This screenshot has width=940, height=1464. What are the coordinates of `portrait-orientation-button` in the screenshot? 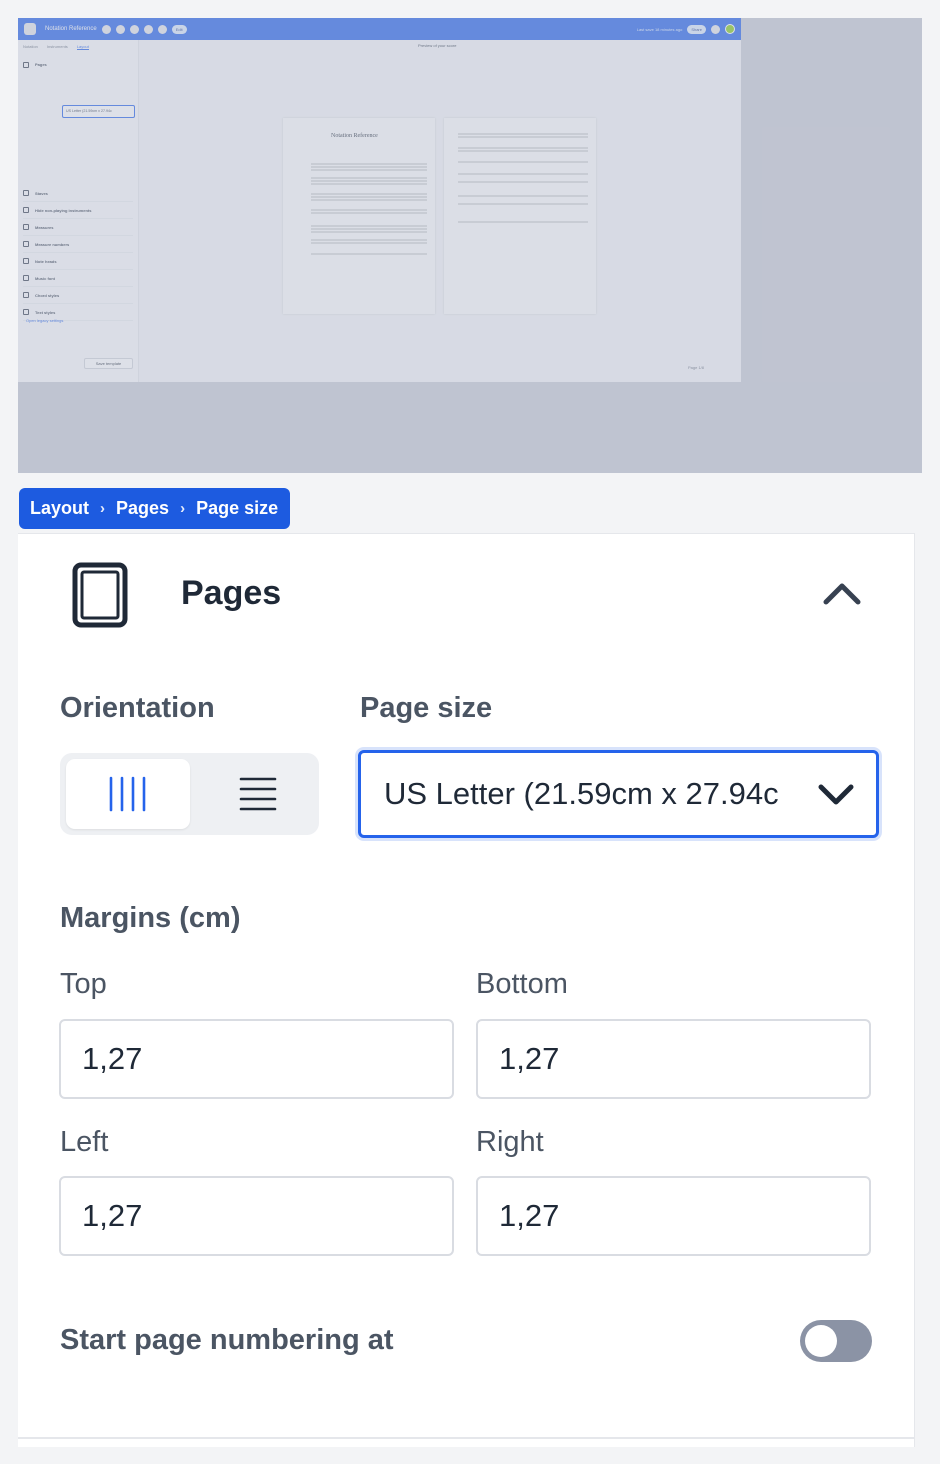 It's located at (128, 794).